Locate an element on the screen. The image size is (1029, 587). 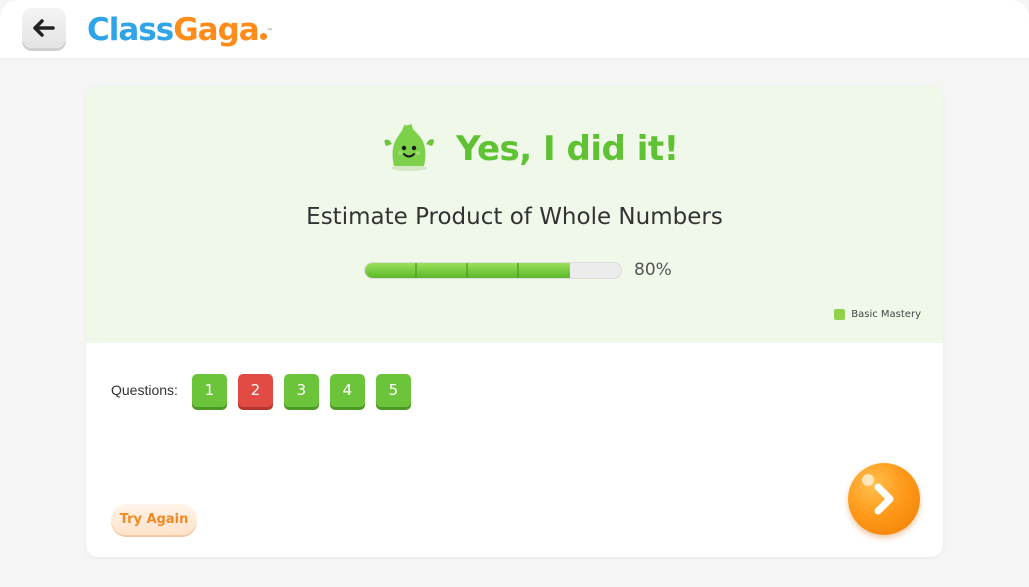
question-1-button: 1 is located at coordinates (209, 390).